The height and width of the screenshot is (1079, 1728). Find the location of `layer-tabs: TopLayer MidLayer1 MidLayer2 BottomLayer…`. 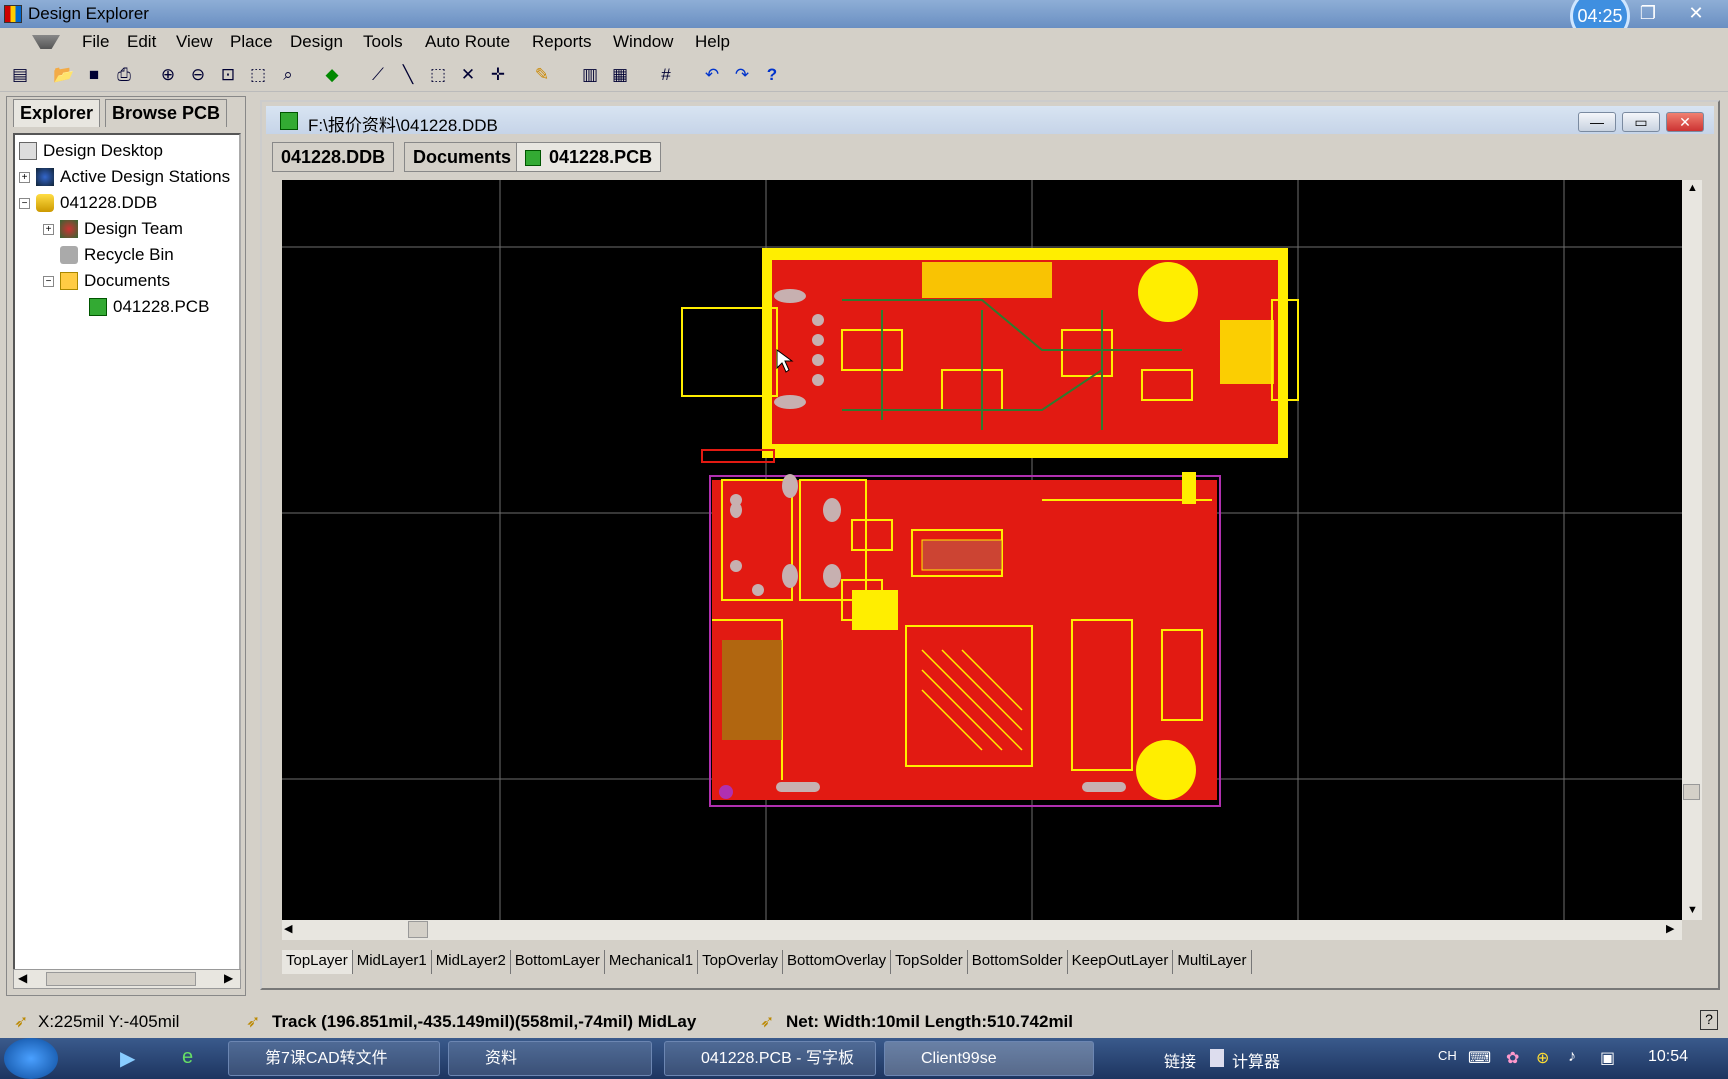

layer-tabs: TopLayer MidLayer1 MidLayer2 BottomLayer… is located at coordinates (992, 962).